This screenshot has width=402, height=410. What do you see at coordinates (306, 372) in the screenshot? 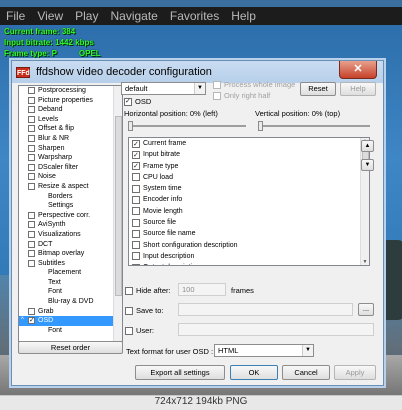
I see `cancel-button: Cancel` at bounding box center [306, 372].